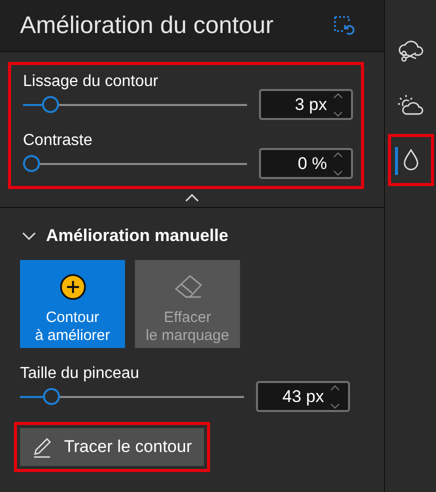 This screenshot has width=436, height=492. What do you see at coordinates (306, 104) in the screenshot?
I see `number-field: 3 px` at bounding box center [306, 104].